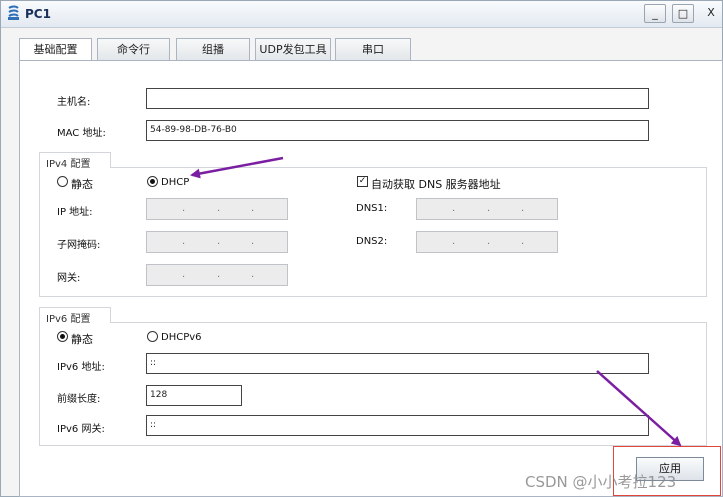  I want to click on gateway-label: 网关:, so click(69, 278).